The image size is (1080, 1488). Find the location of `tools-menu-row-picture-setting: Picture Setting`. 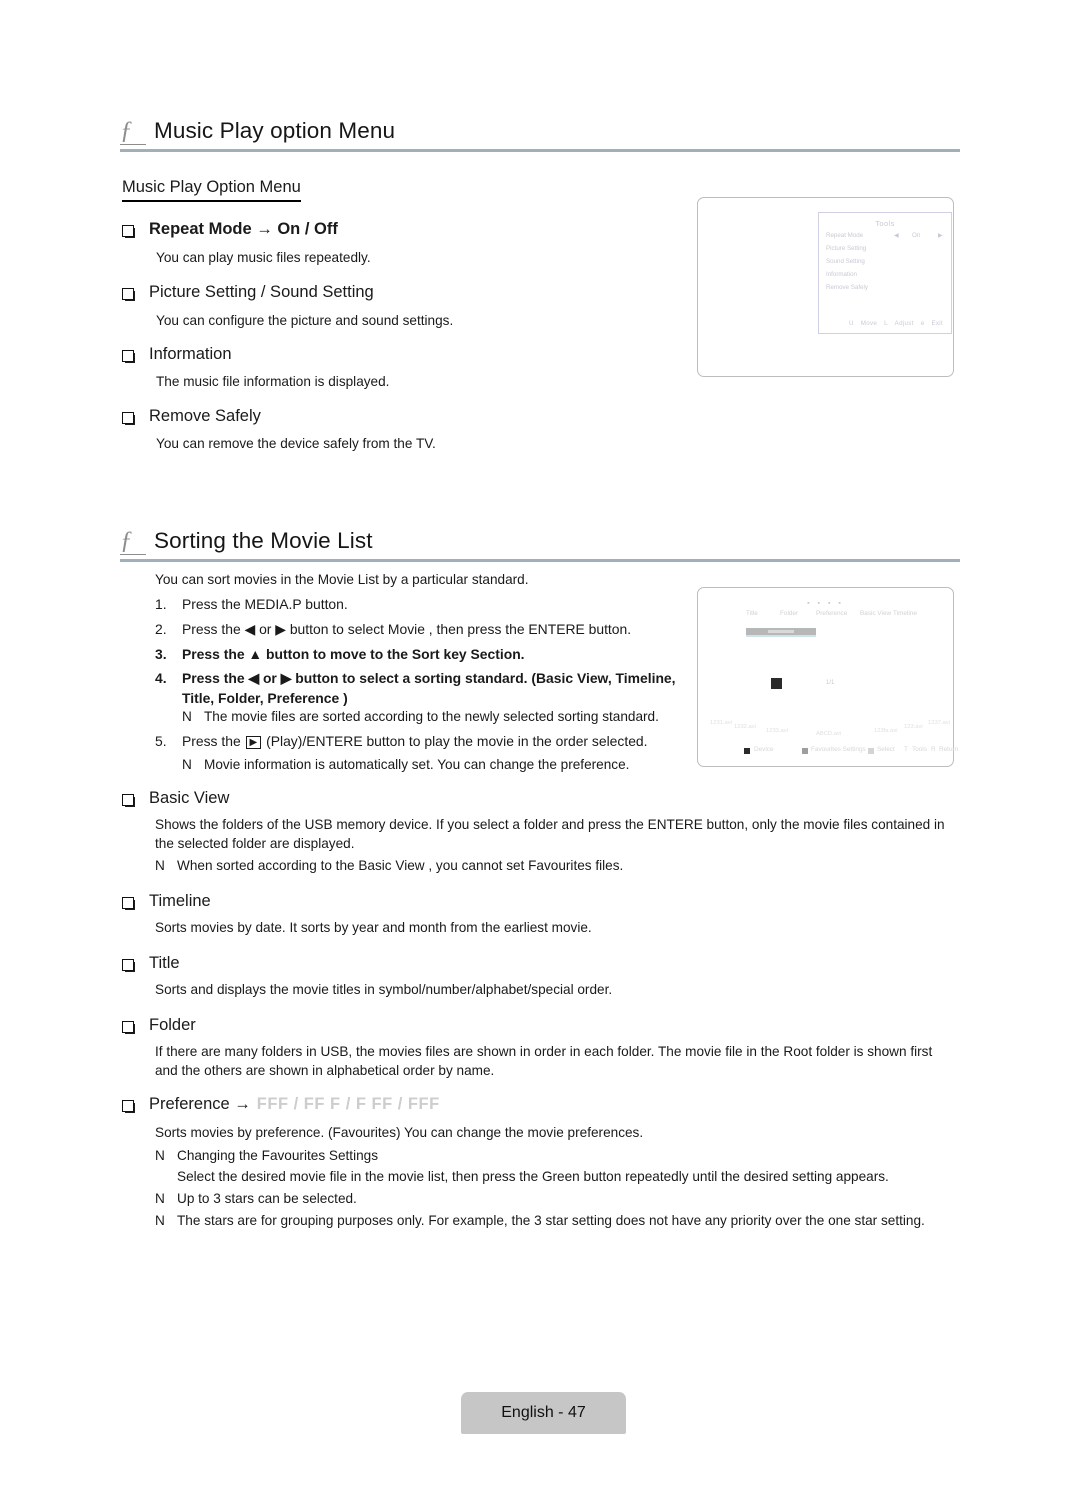

tools-menu-row-picture-setting: Picture Setting is located at coordinates (888, 249).